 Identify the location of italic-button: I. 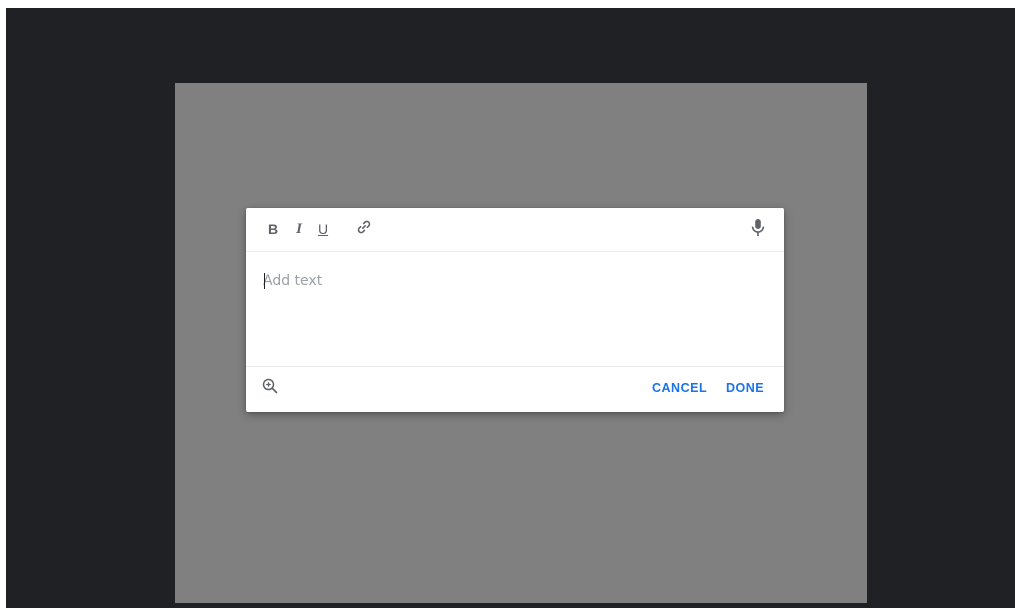
(299, 229).